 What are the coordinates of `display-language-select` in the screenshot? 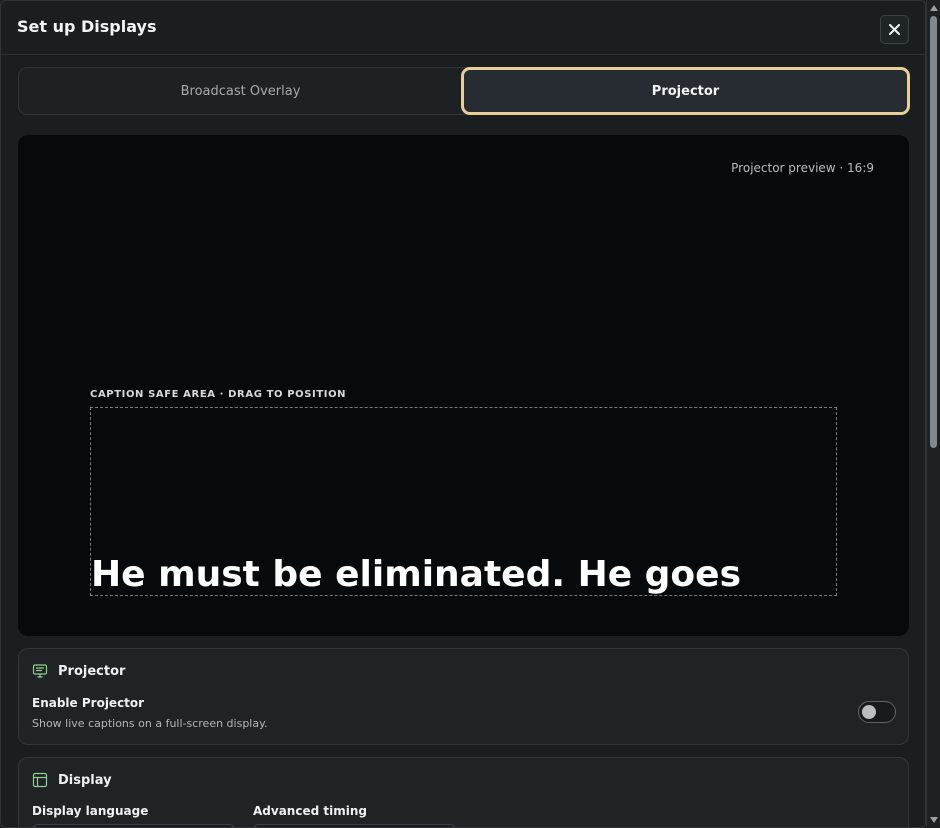 It's located at (133, 825).